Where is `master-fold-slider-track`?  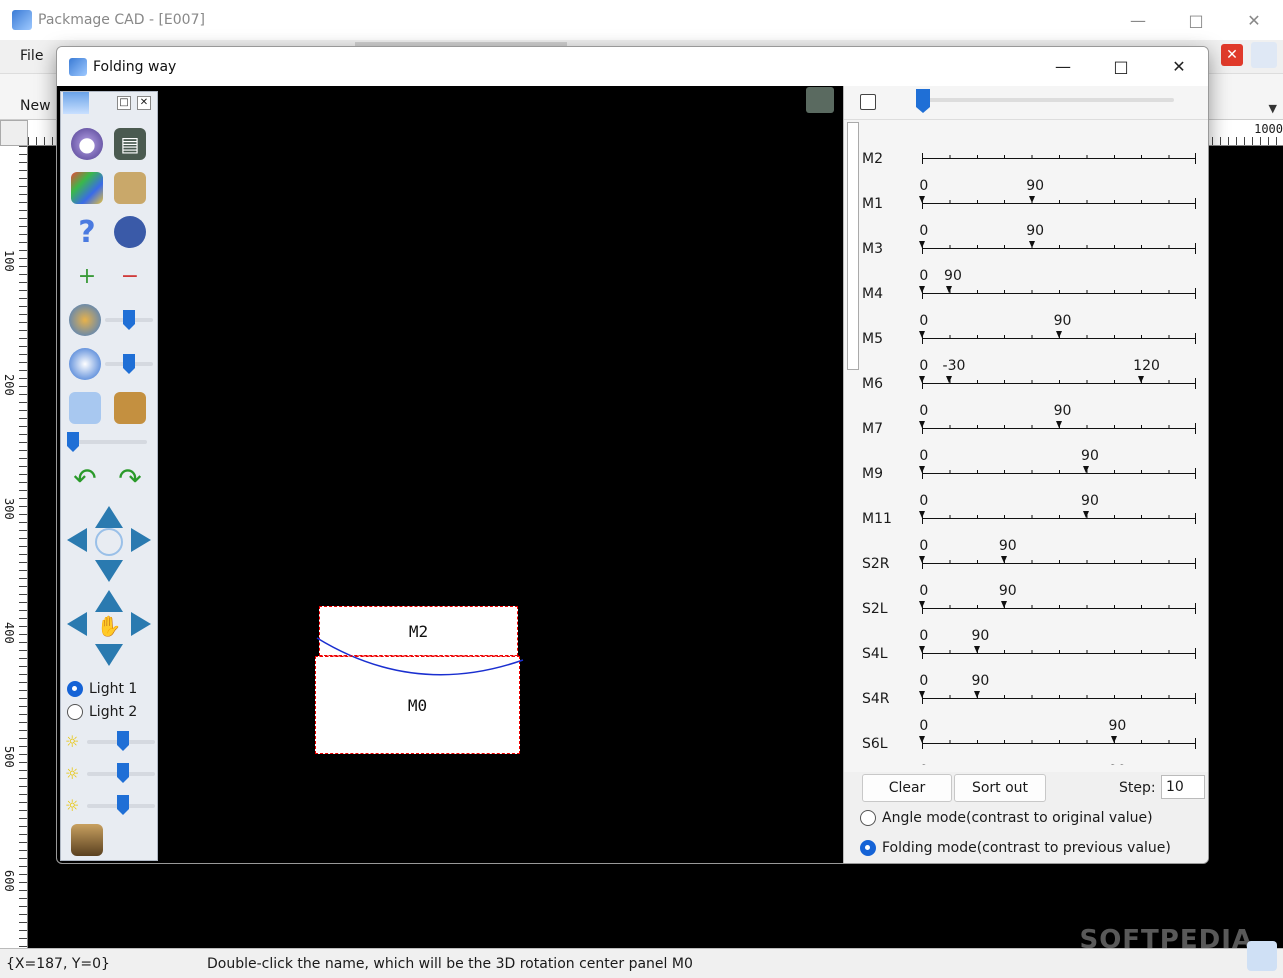 master-fold-slider-track is located at coordinates (1047, 100).